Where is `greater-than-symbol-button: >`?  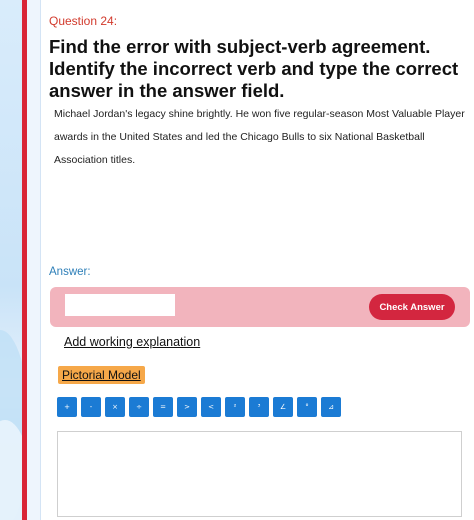 greater-than-symbol-button: > is located at coordinates (187, 407).